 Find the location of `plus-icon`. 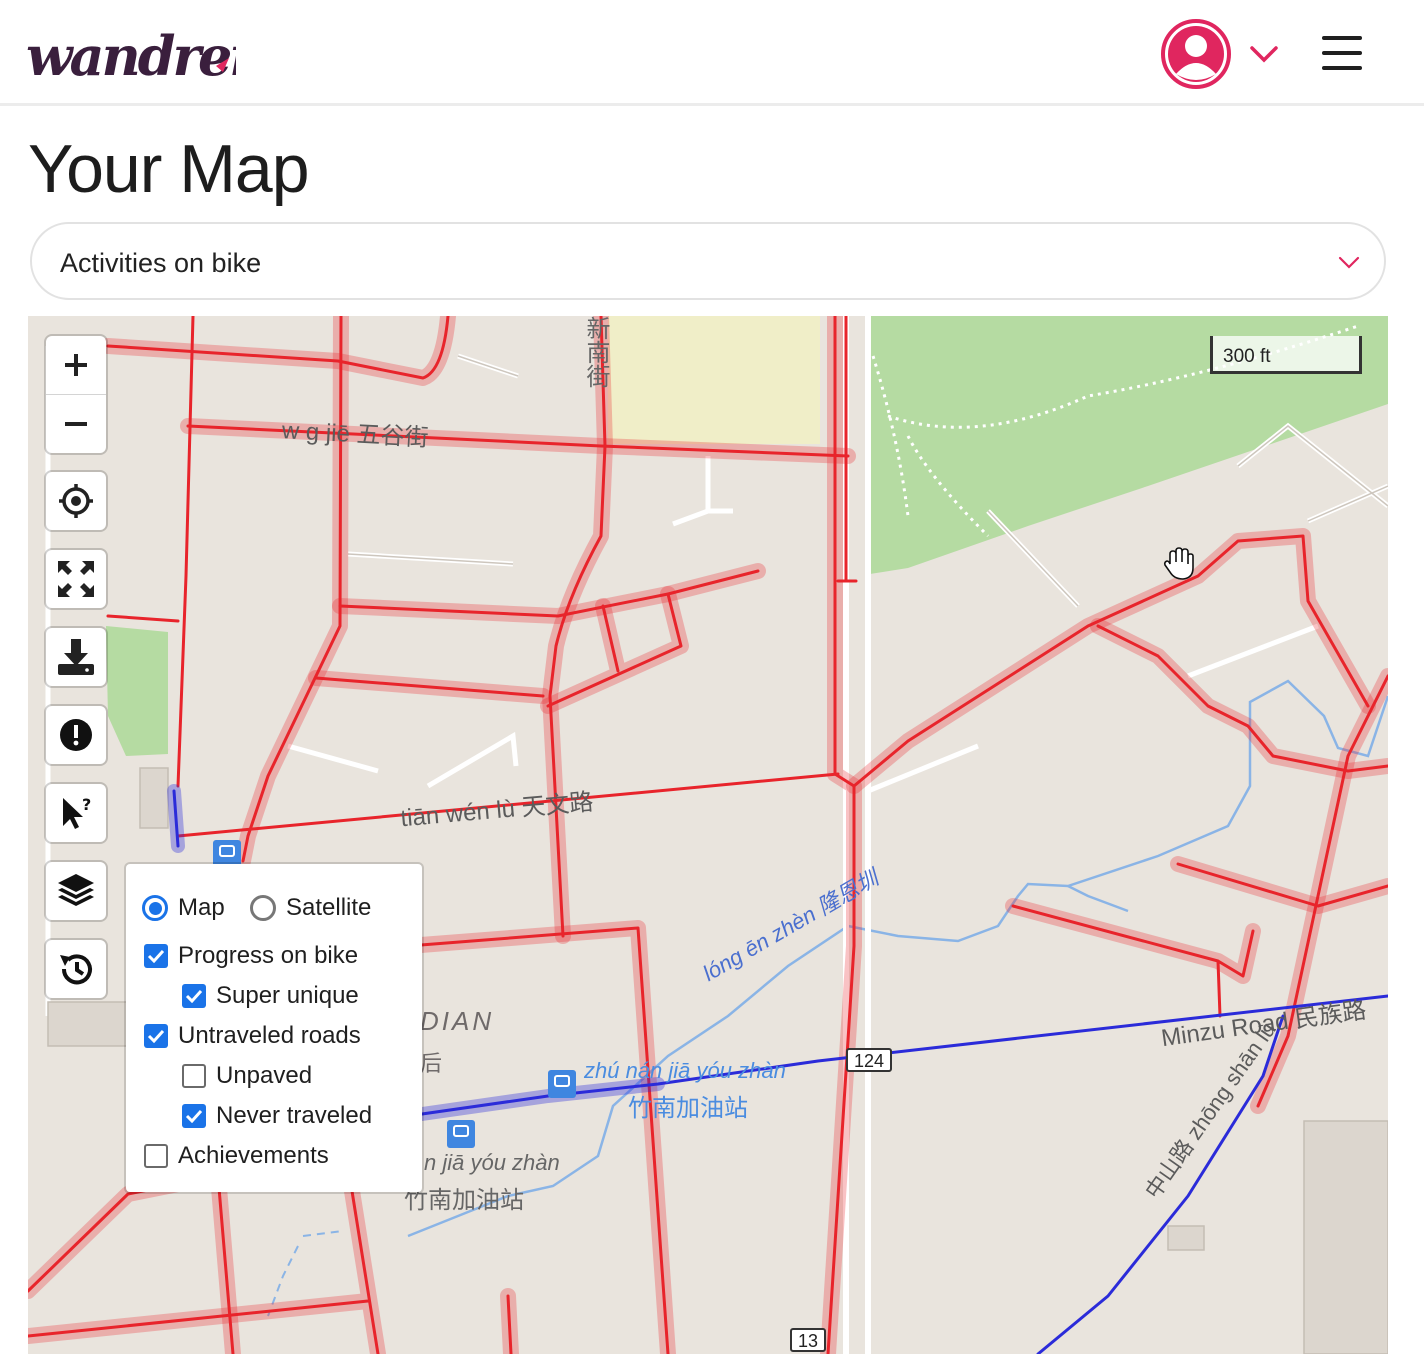

plus-icon is located at coordinates (76, 365).